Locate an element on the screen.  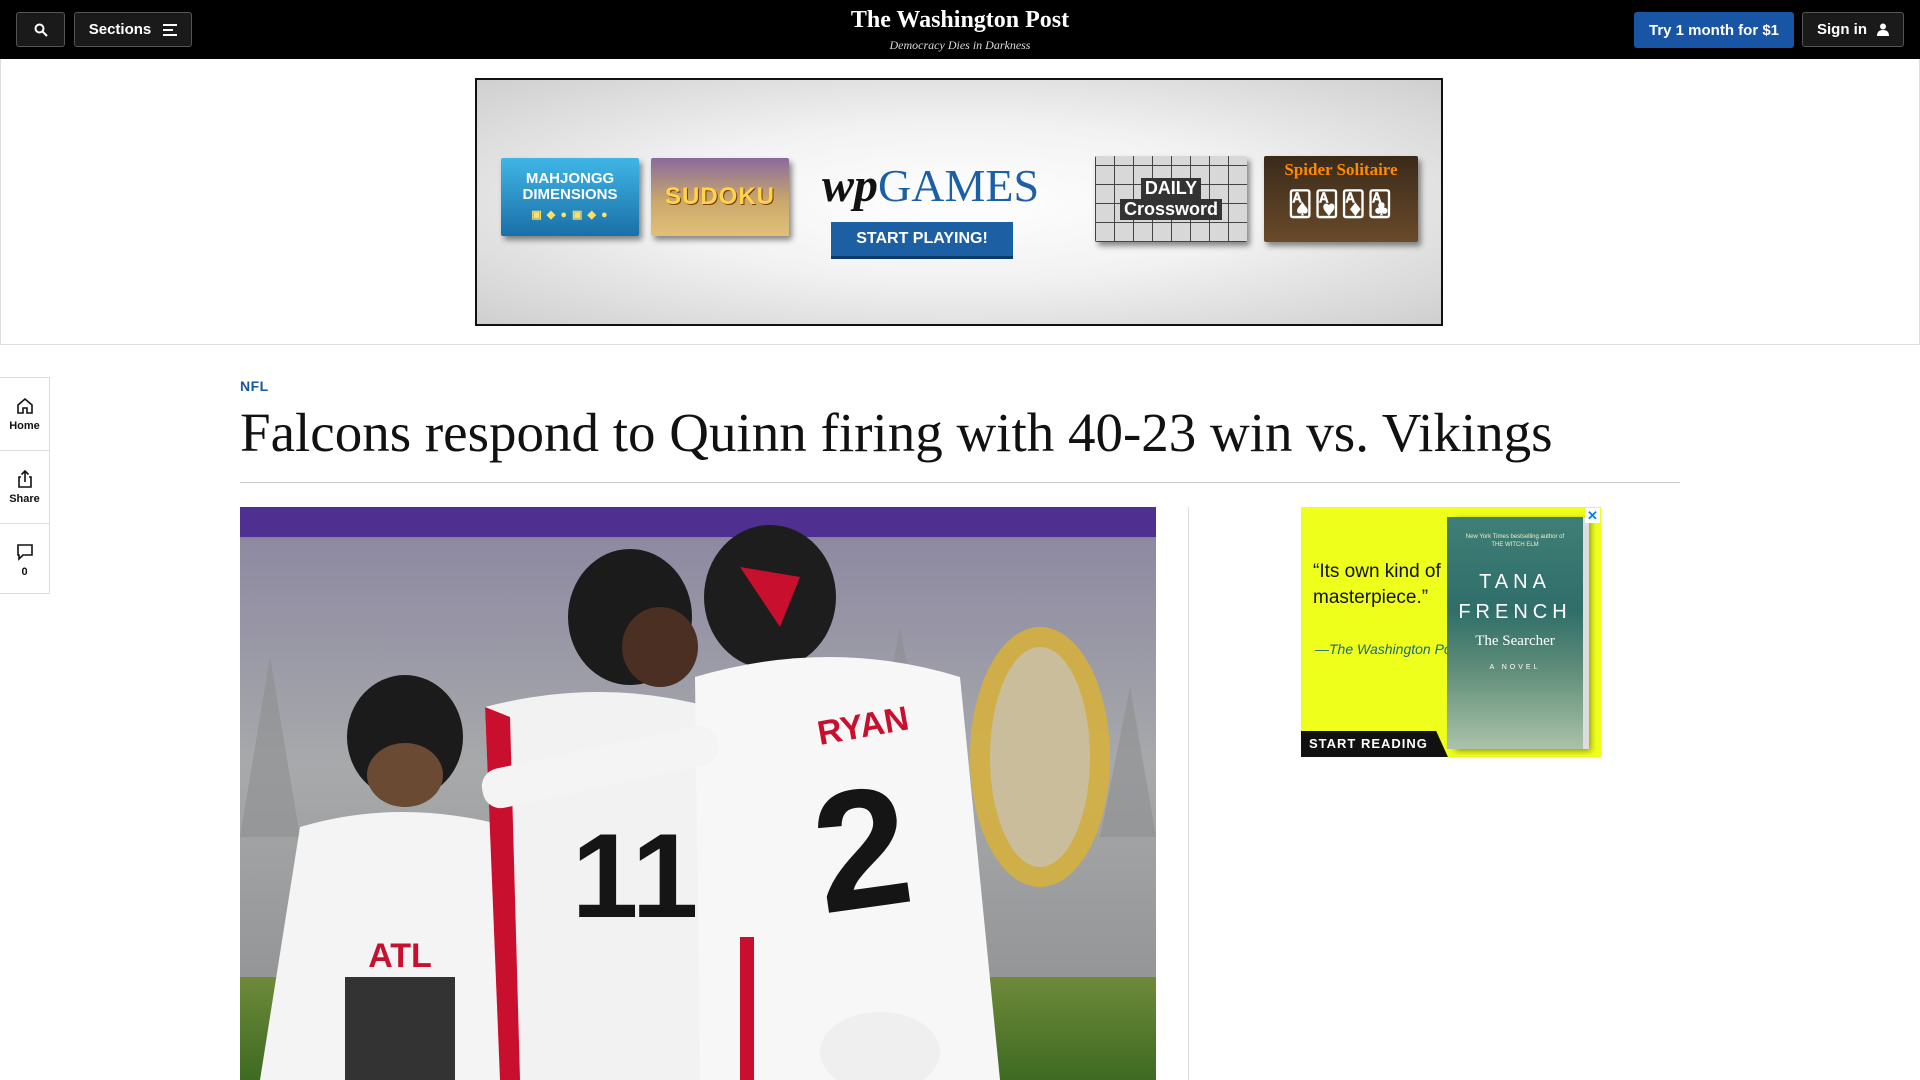
user-icon is located at coordinates (1883, 29).